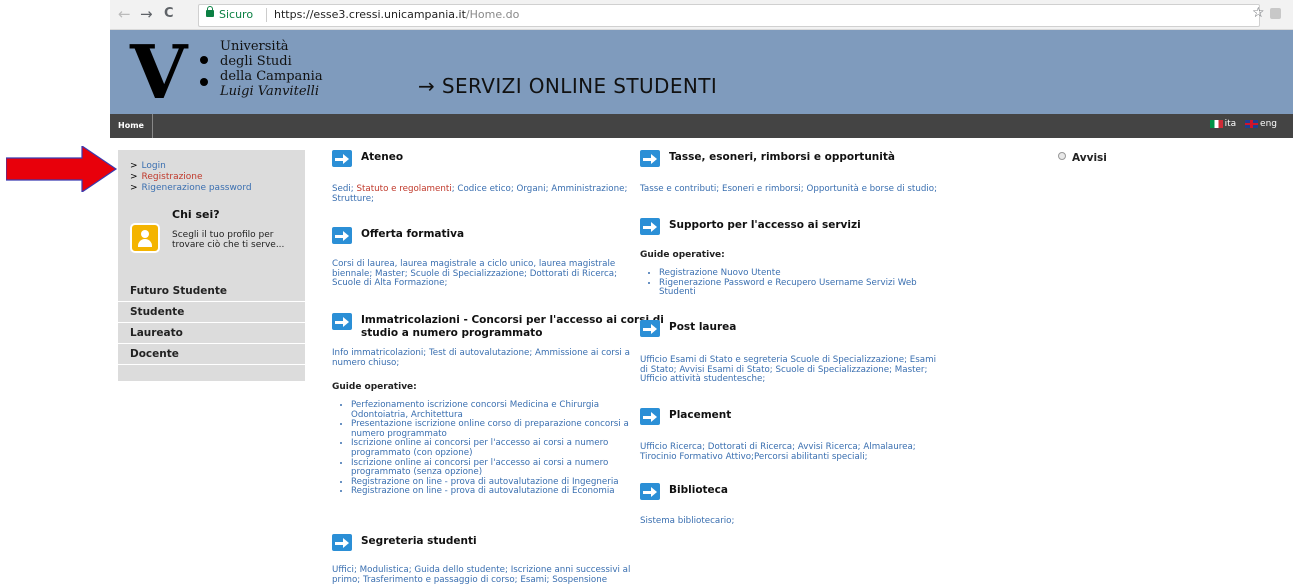  What do you see at coordinates (145, 238) in the screenshot?
I see `user-profile-icon` at bounding box center [145, 238].